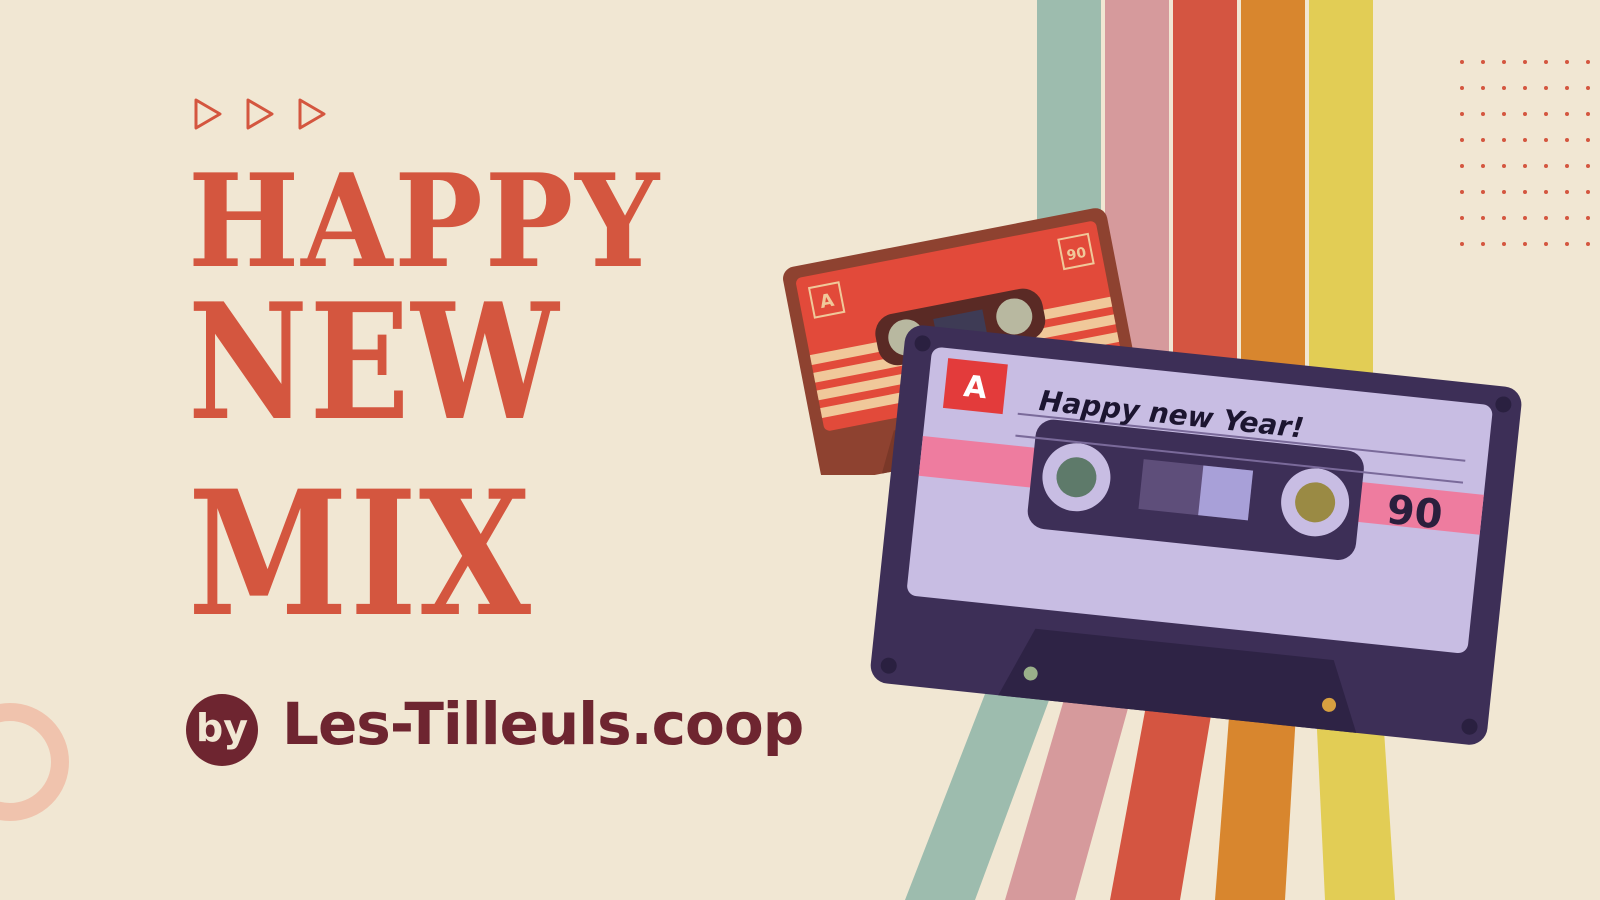 The height and width of the screenshot is (900, 1600). What do you see at coordinates (976, 387) in the screenshot?
I see `cassette-front-side: A` at bounding box center [976, 387].